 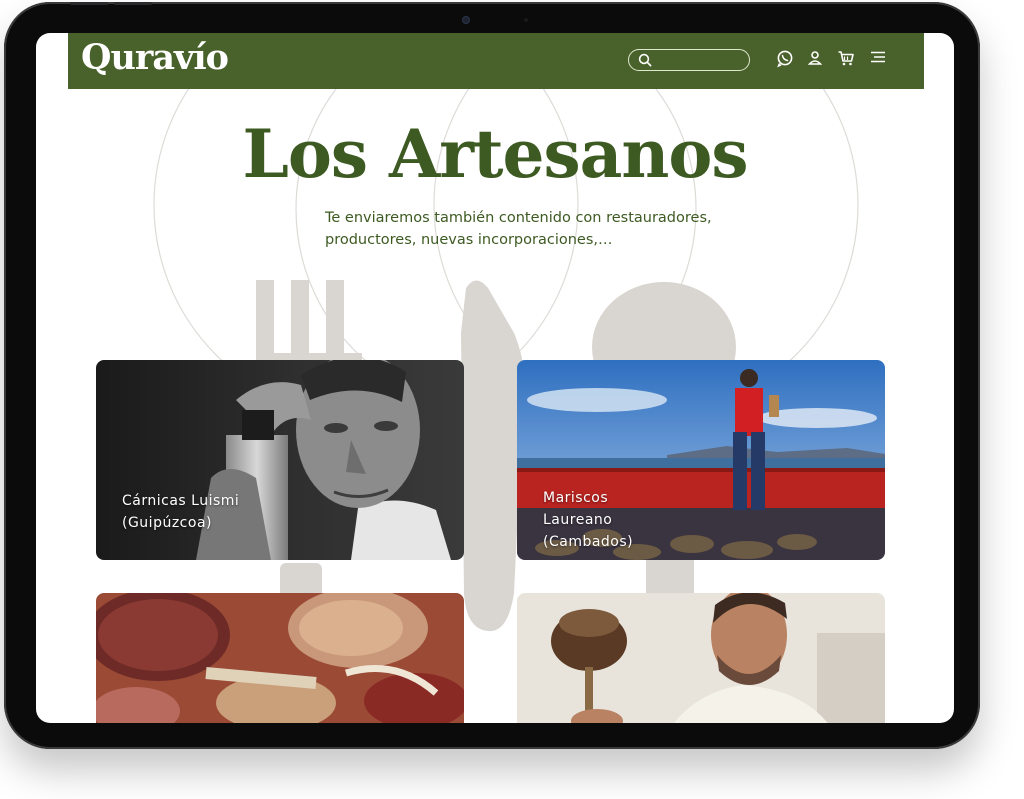 I want to click on artisan-name-line: Cárnicas Luismi, so click(x=181, y=501).